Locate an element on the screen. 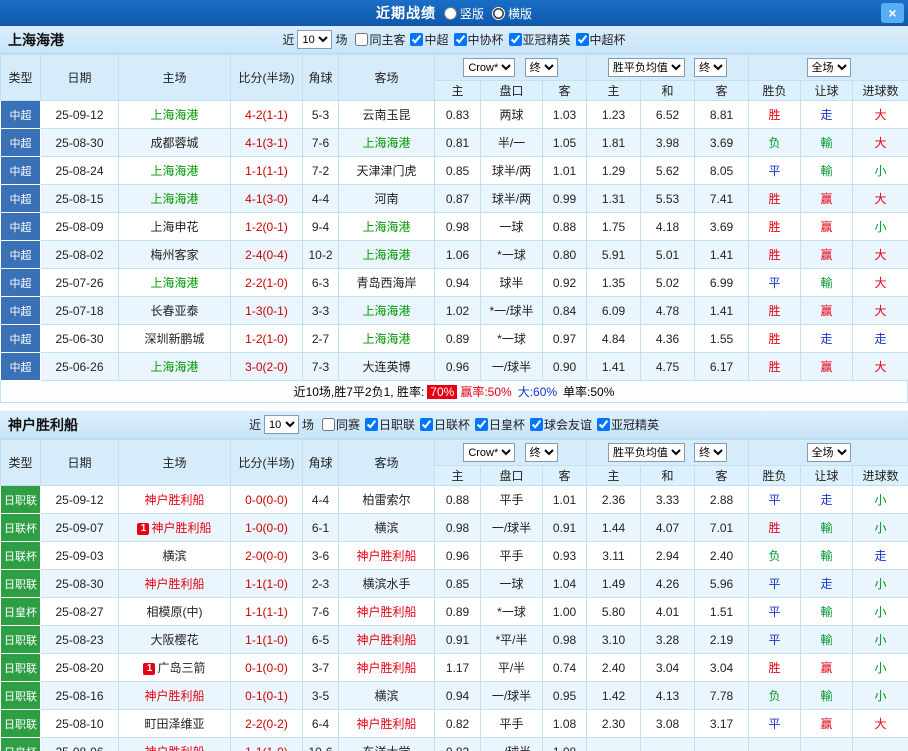  home-team-cell: 神户胜利船 is located at coordinates (174, 583).